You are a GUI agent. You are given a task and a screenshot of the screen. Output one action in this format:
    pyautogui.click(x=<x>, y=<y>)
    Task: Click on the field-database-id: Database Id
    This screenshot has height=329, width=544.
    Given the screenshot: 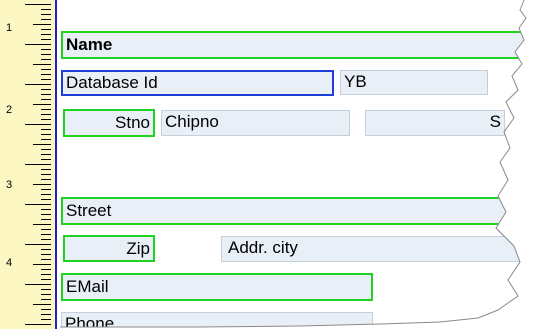 What is the action you would take?
    pyautogui.click(x=197, y=83)
    